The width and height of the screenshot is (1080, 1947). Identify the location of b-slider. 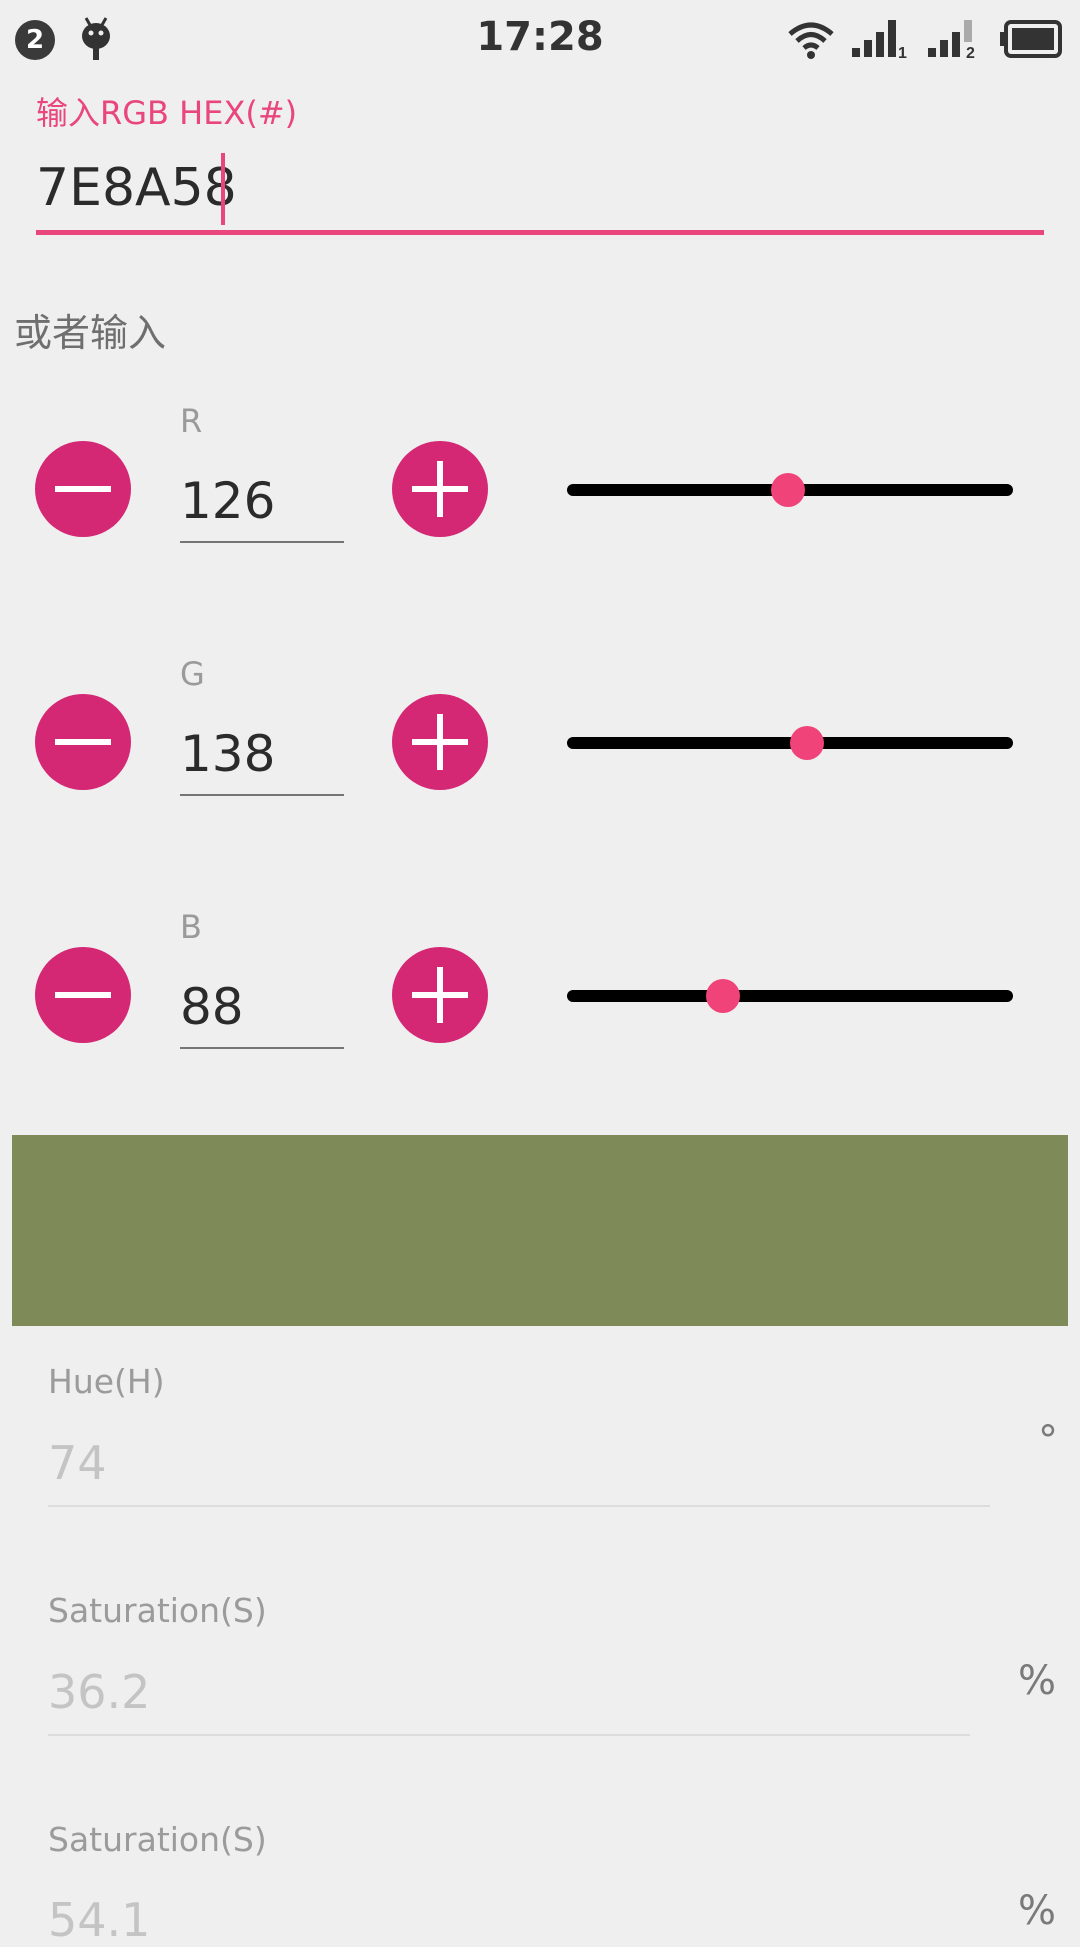
(790, 996).